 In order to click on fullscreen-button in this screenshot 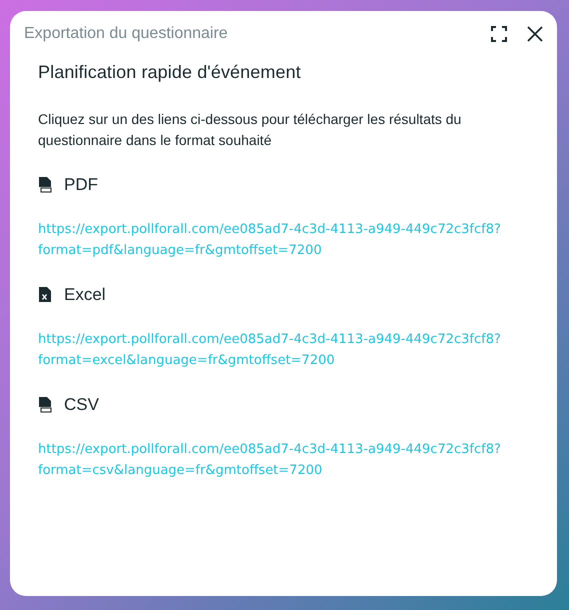, I will do `click(499, 34)`.